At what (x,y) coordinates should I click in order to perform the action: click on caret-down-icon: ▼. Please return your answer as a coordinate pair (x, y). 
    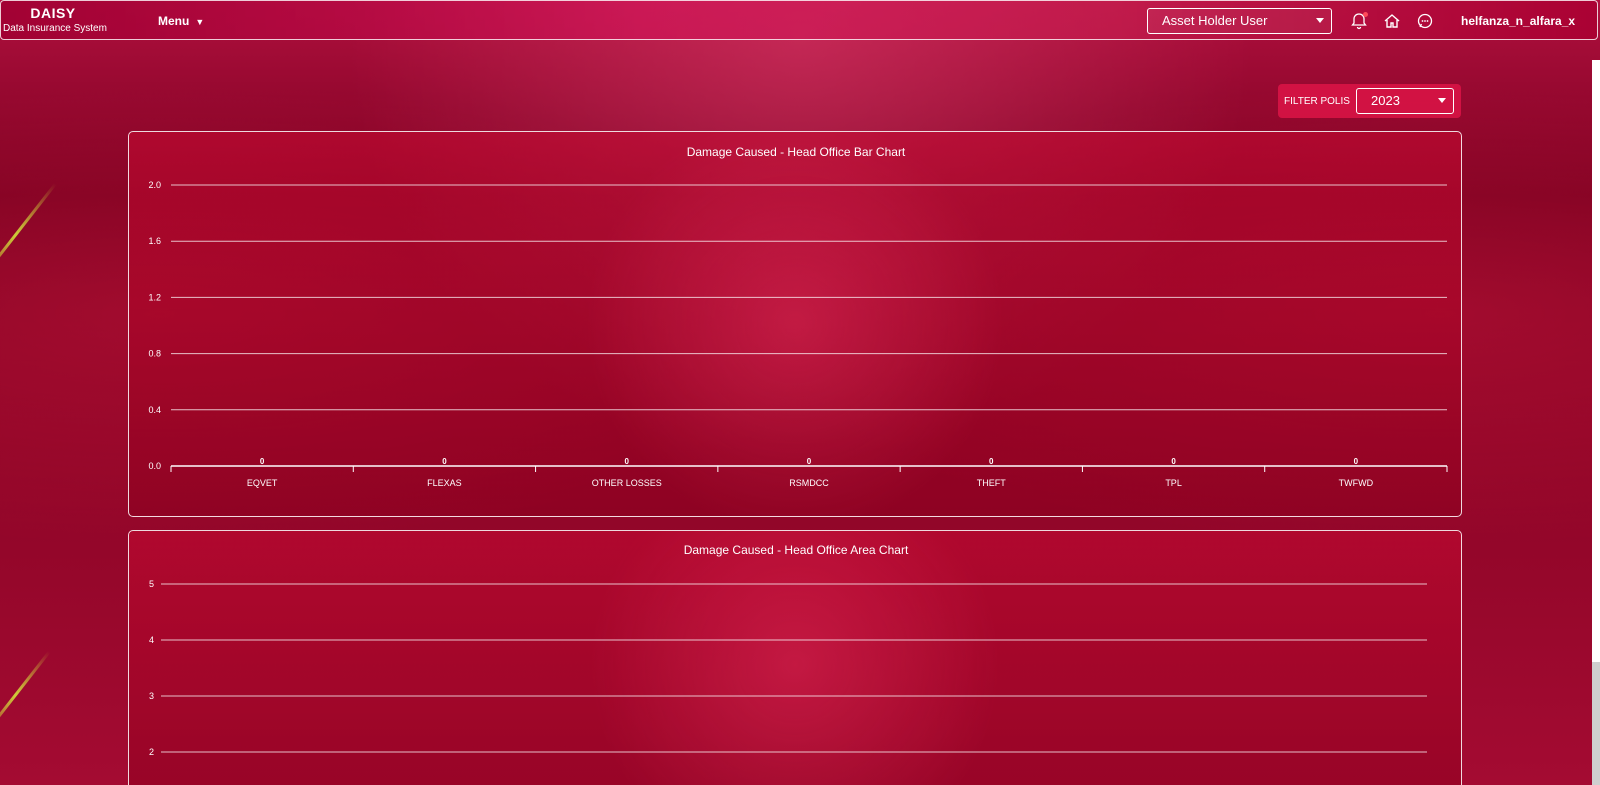
    Looking at the image, I should click on (200, 22).